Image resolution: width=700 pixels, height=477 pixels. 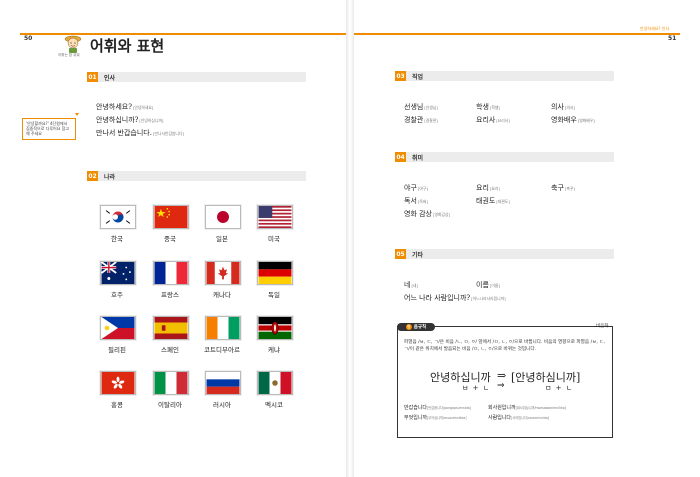 I want to click on country-name: 한국, so click(x=117, y=239).